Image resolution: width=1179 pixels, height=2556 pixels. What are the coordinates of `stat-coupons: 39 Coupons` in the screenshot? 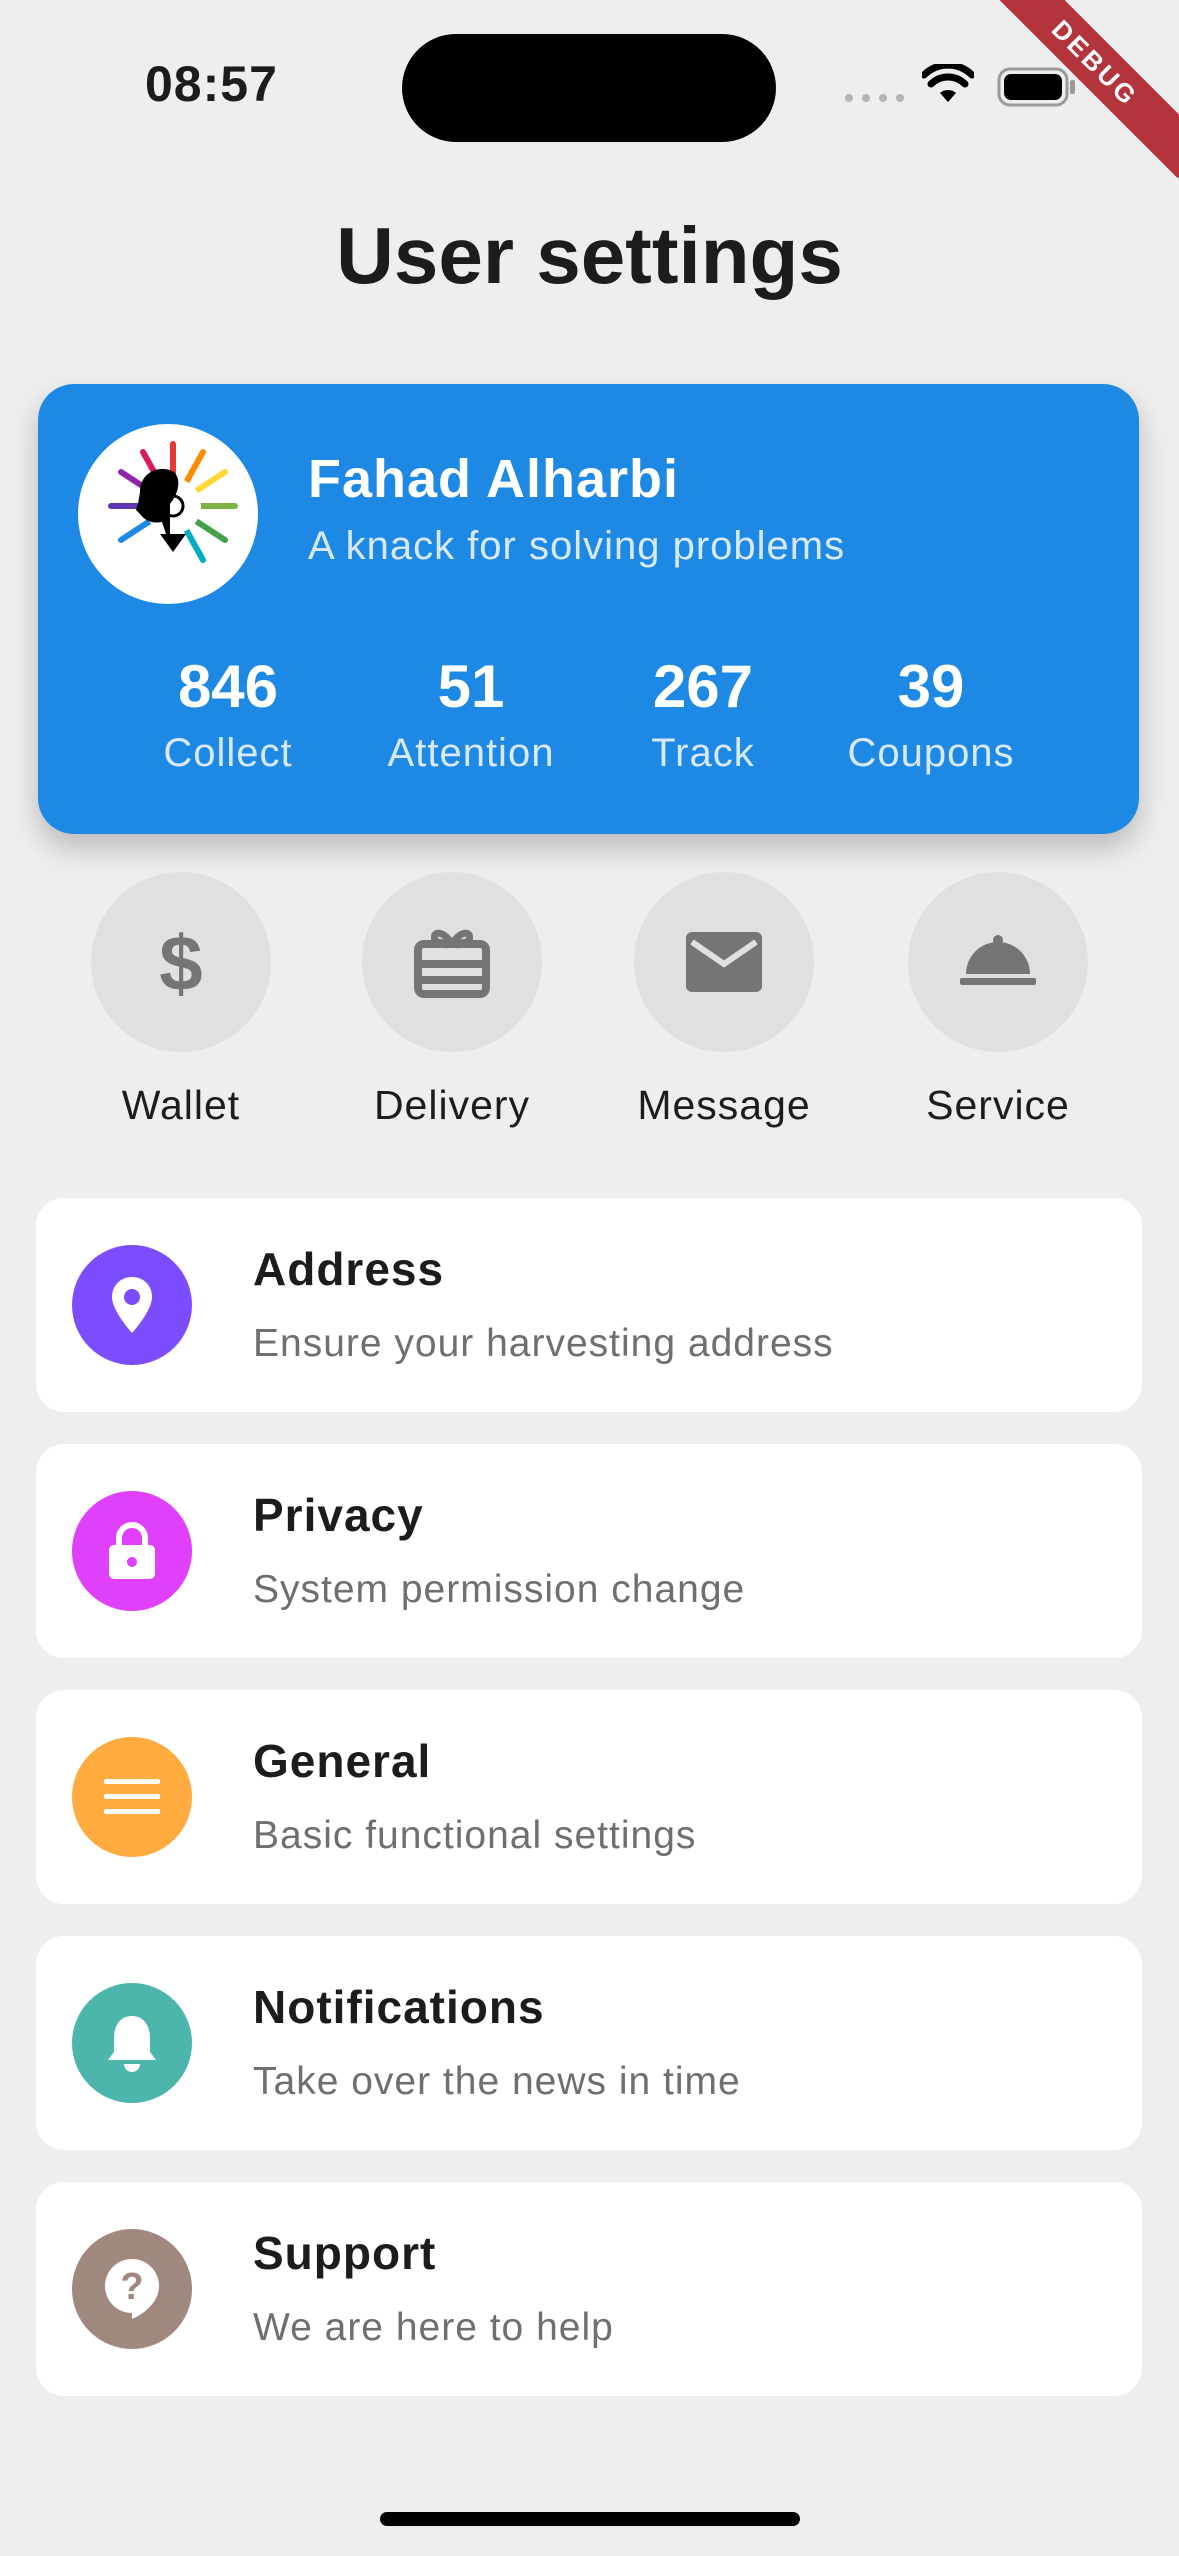 It's located at (931, 714).